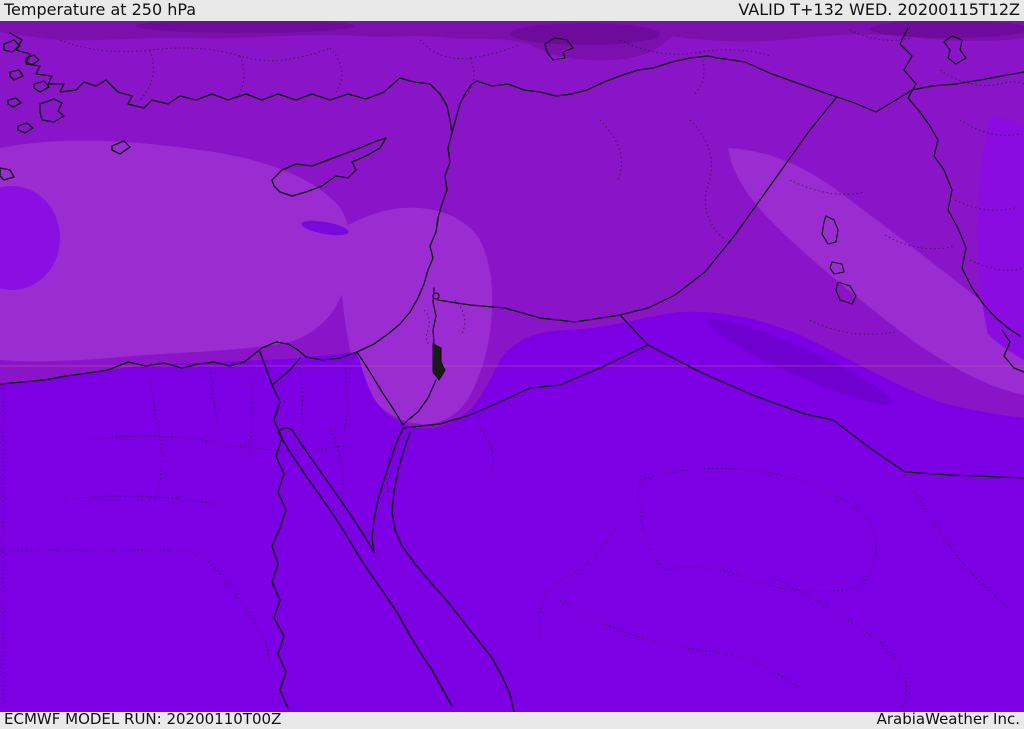 The image size is (1024, 729). What do you see at coordinates (948, 719) in the screenshot?
I see `provider-label: ArabiaWeather Inc.` at bounding box center [948, 719].